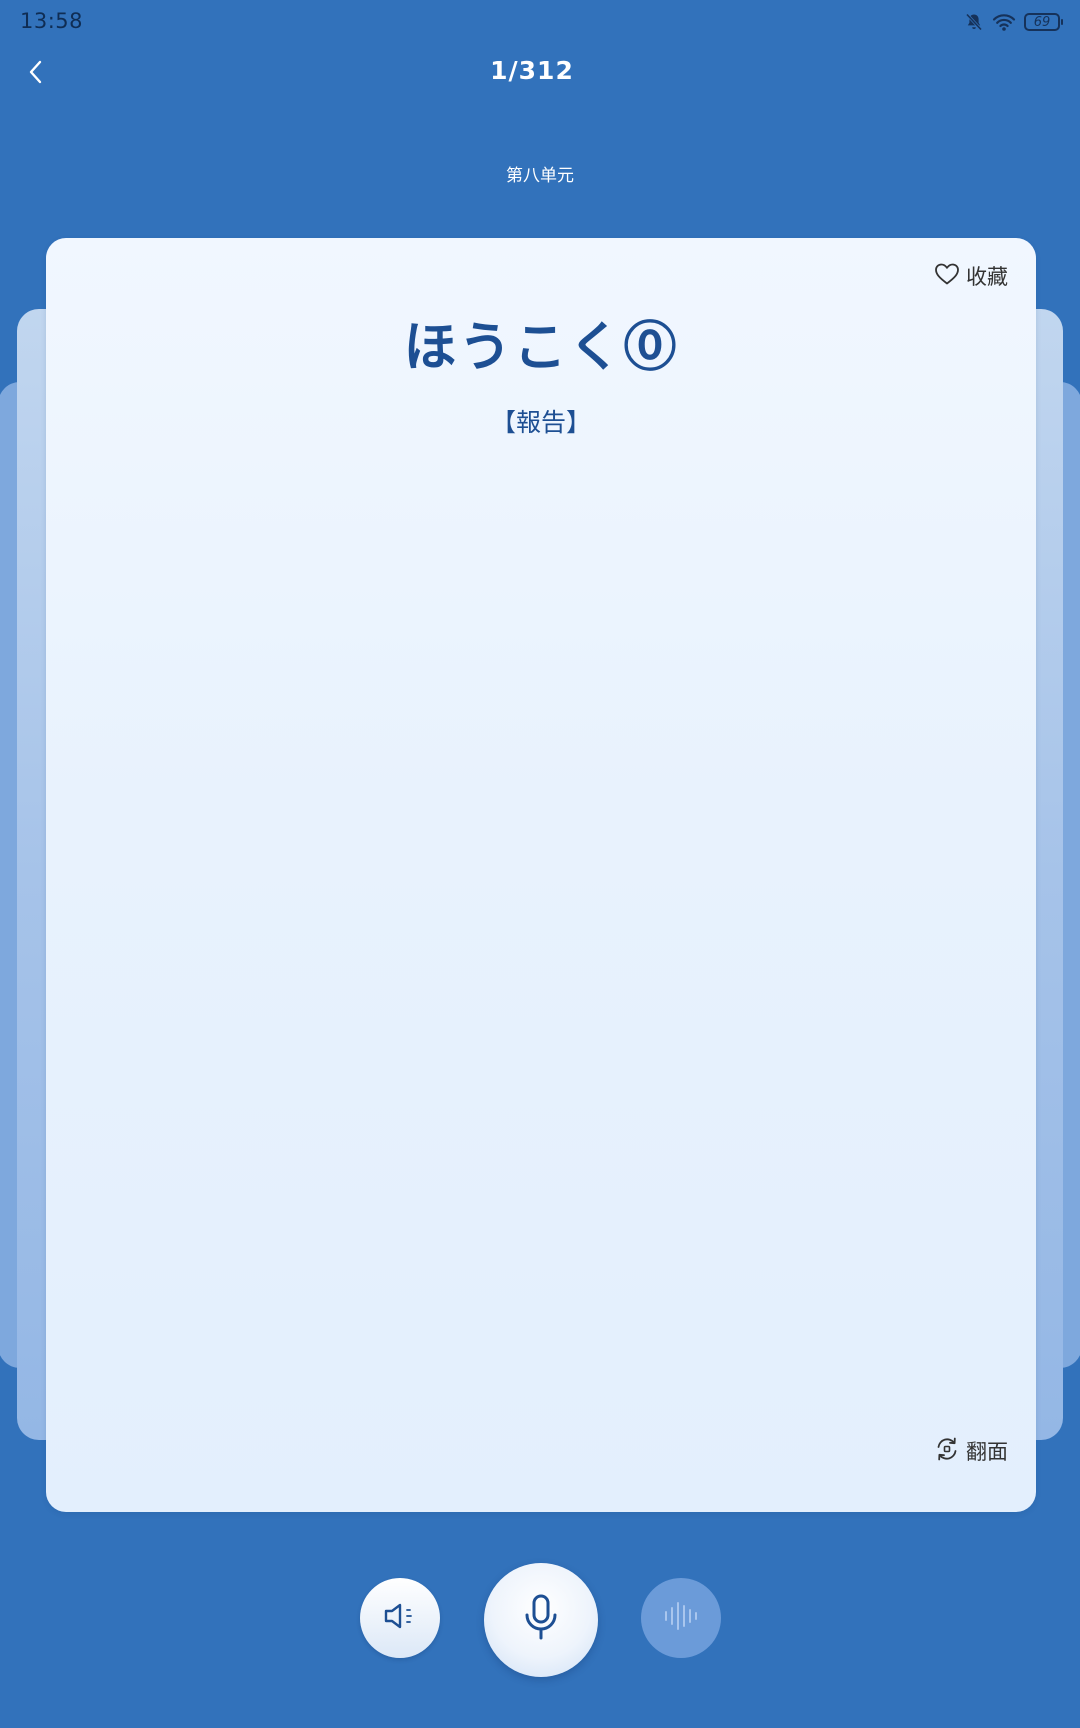 The image size is (1080, 1728). Describe the element at coordinates (540, 422) in the screenshot. I see `word-kanji: 【報告】` at that location.